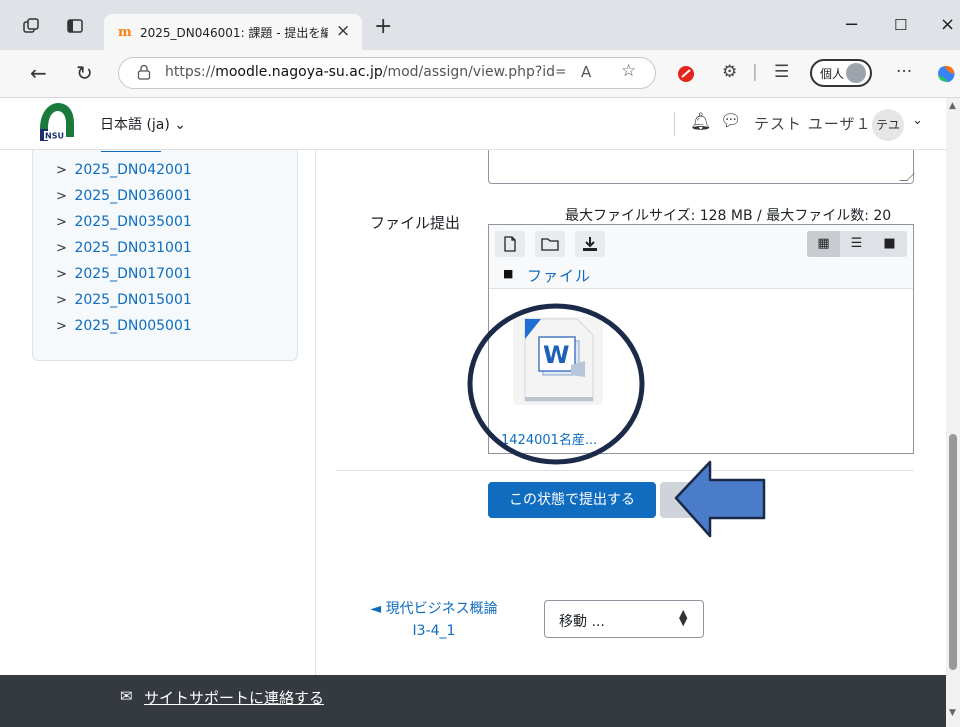 The height and width of the screenshot is (727, 960). What do you see at coordinates (124, 196) in the screenshot?
I see `course-item: > 2025_DN036001` at bounding box center [124, 196].